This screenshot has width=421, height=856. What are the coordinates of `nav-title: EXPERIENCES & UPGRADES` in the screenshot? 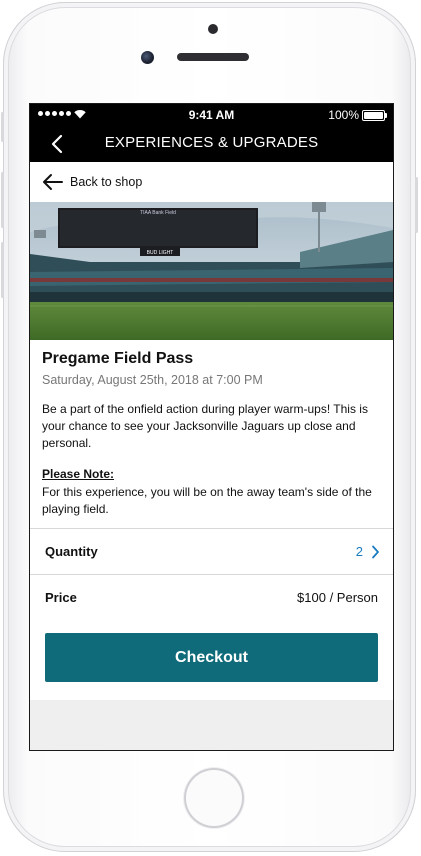 It's located at (211, 142).